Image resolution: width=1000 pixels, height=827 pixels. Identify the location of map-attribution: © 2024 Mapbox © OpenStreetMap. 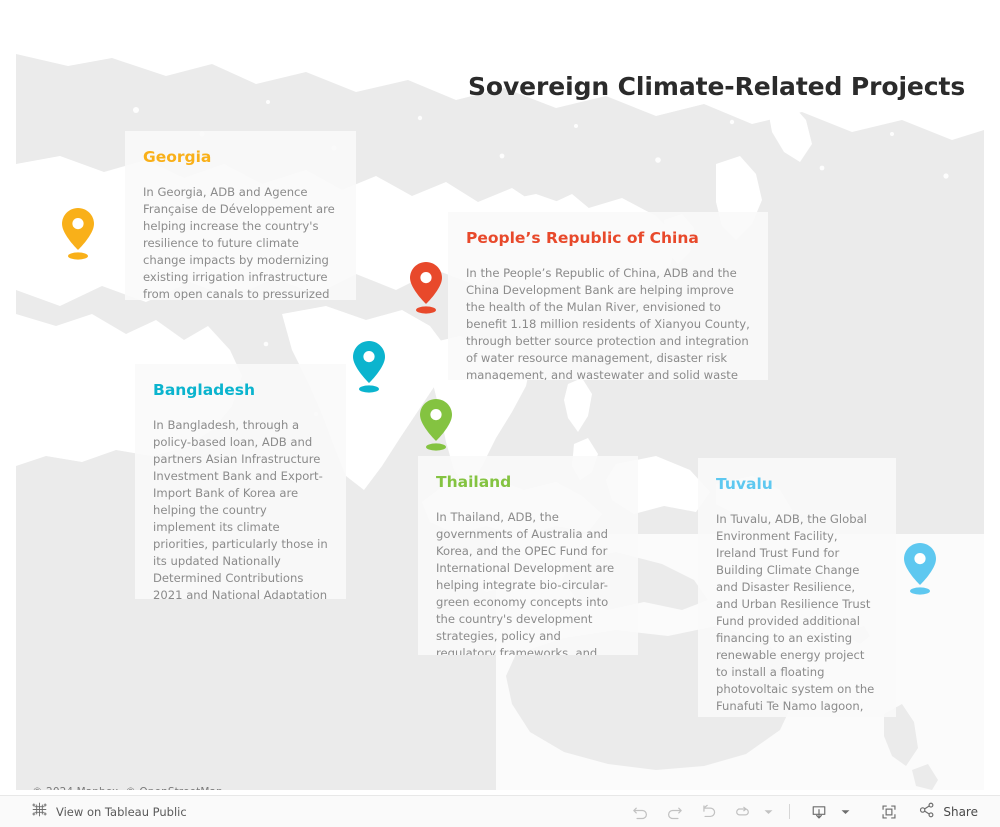
(131, 788).